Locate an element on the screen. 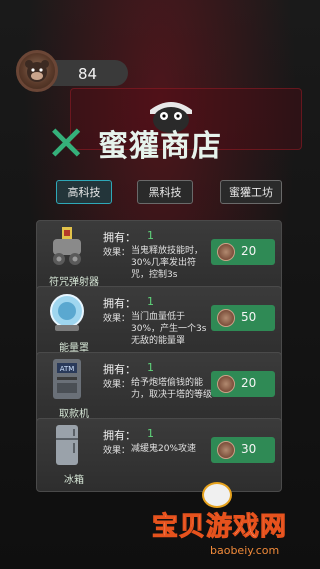  buy-button: 50 is located at coordinates (243, 318).